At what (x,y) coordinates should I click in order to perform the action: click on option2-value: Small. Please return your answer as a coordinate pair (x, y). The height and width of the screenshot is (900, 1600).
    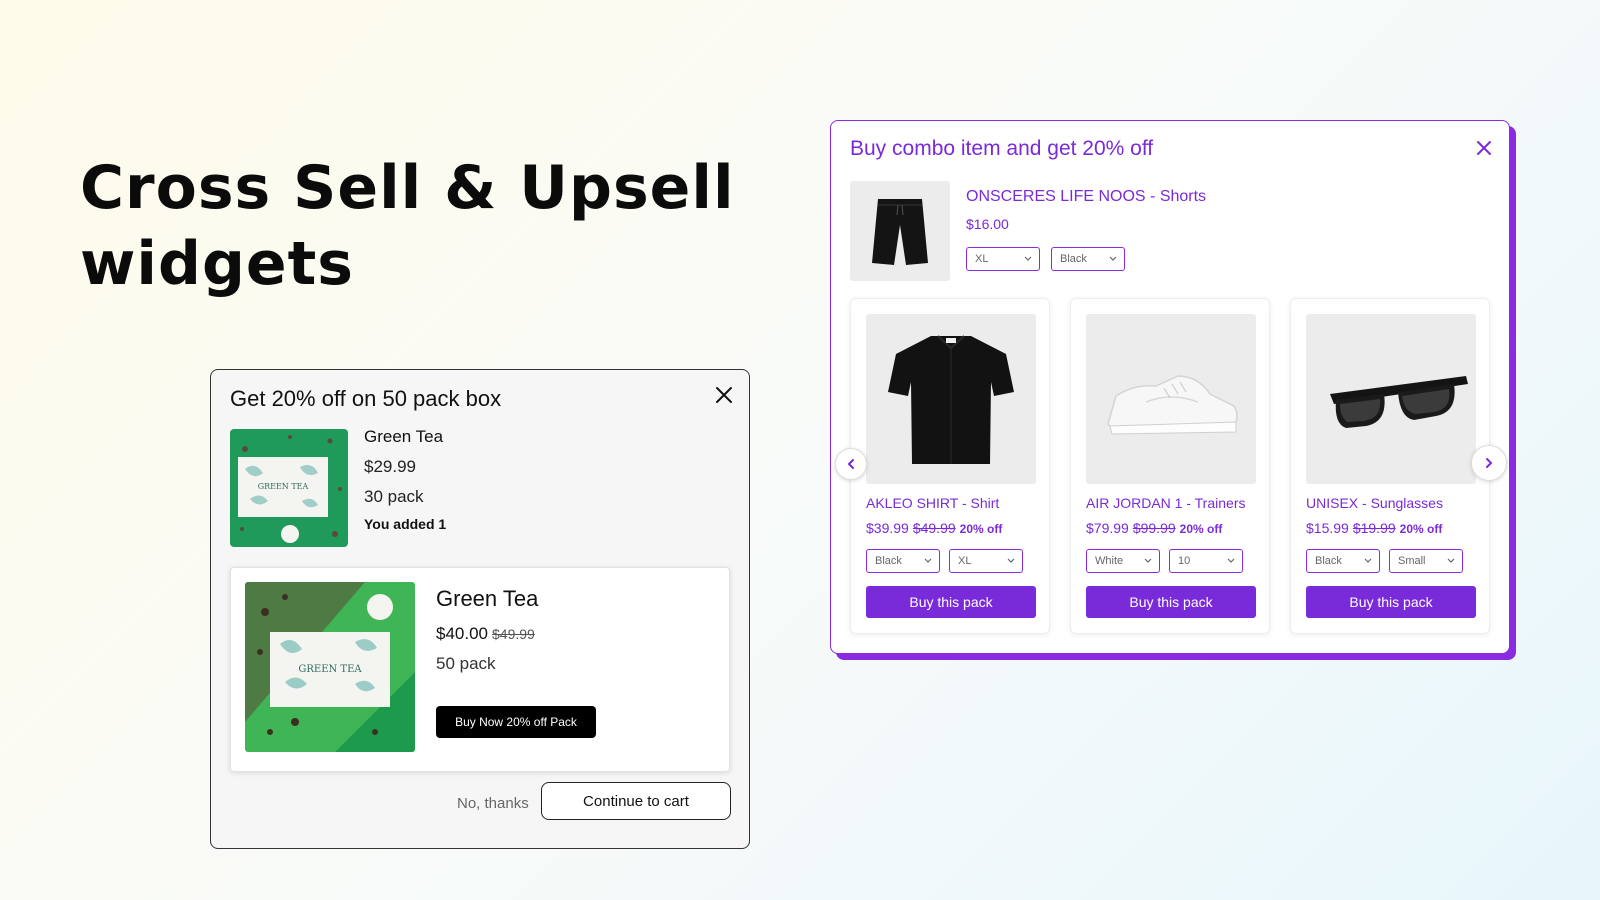
    Looking at the image, I should click on (1412, 561).